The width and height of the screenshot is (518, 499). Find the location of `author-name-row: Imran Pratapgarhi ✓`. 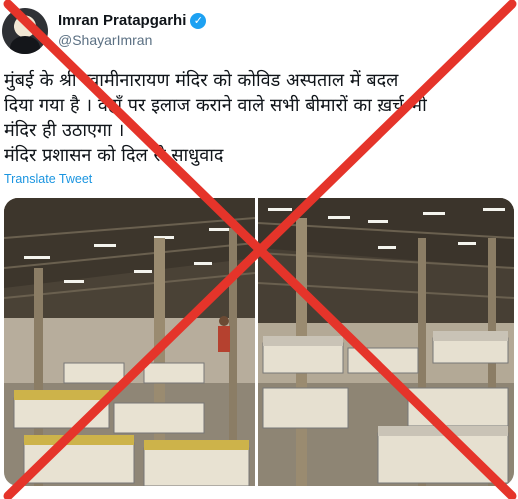

author-name-row: Imran Pratapgarhi ✓ is located at coordinates (132, 20).